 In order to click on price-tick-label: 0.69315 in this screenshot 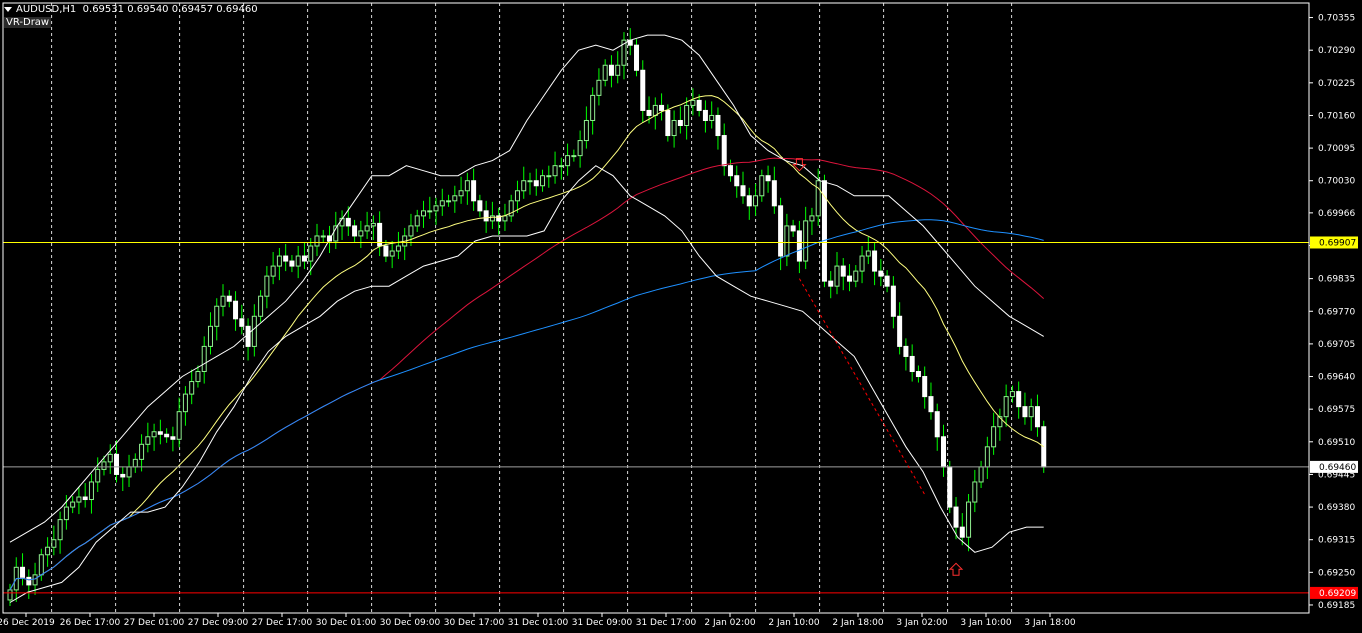, I will do `click(1336, 541)`.